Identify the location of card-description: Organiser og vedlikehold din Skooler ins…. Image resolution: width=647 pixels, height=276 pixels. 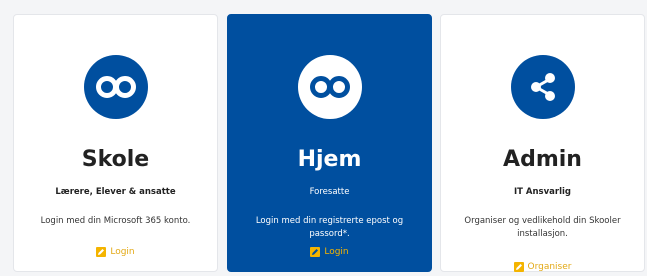
(542, 227).